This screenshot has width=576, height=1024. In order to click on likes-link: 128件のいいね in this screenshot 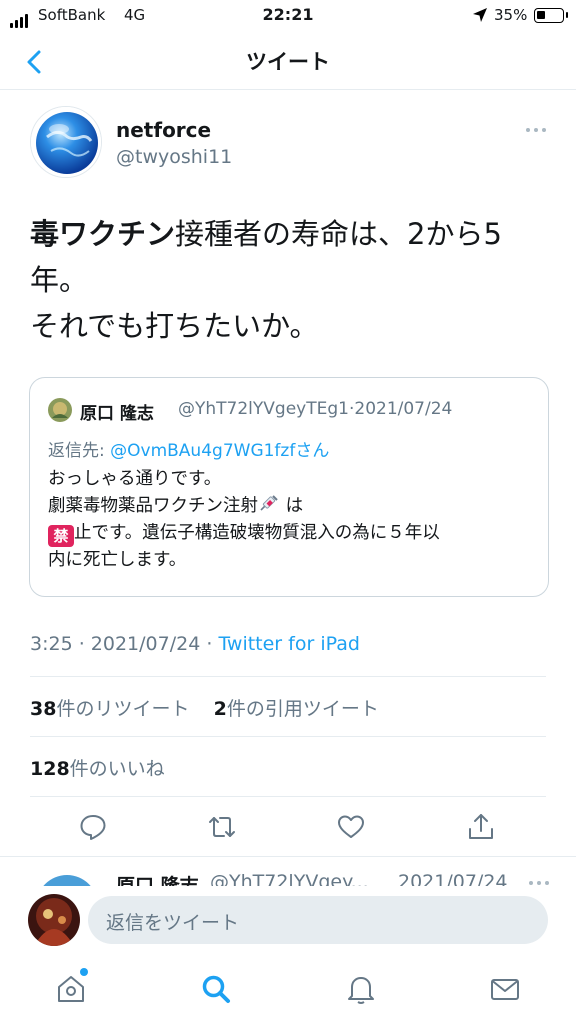, I will do `click(97, 767)`.